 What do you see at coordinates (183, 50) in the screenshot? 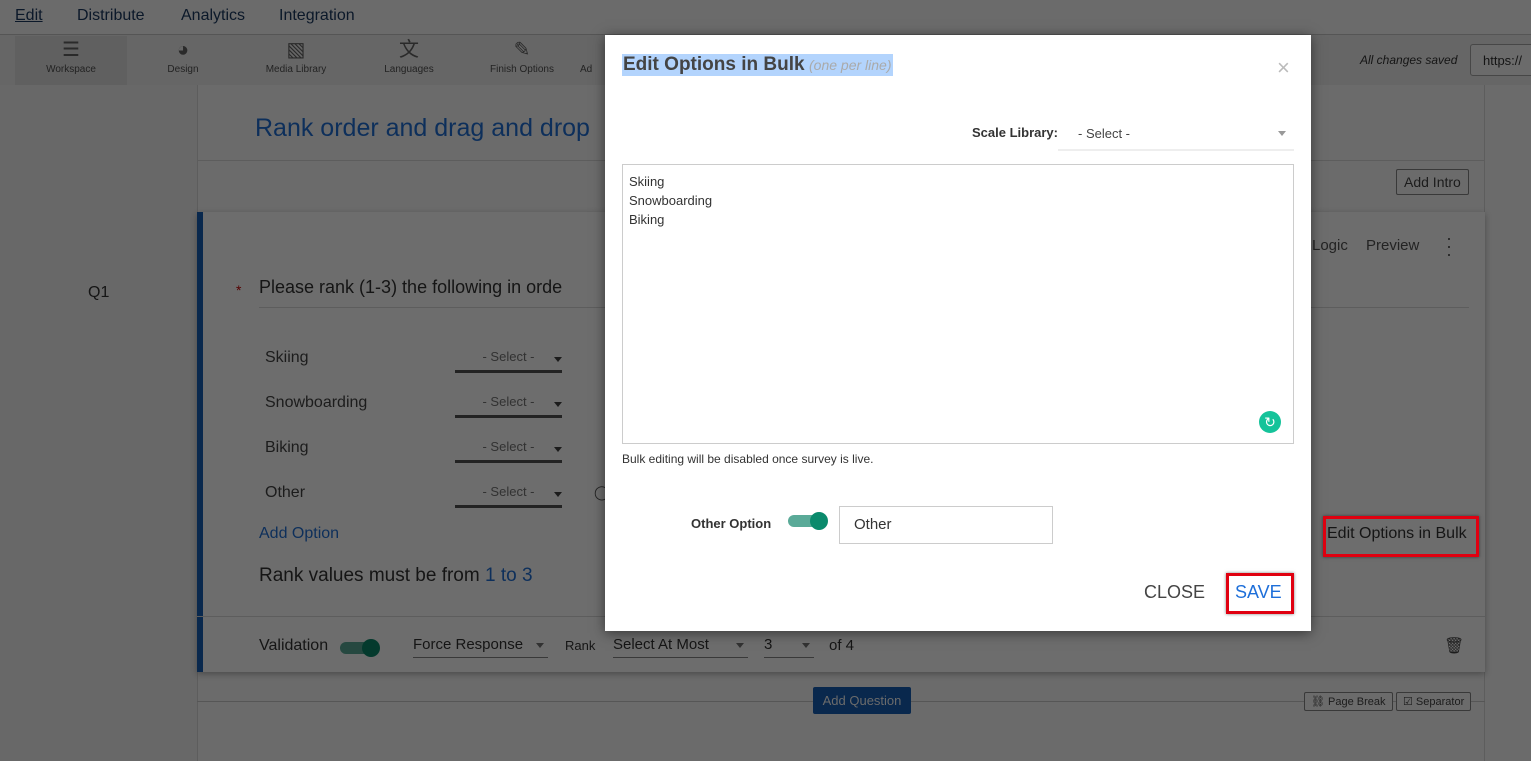
I see `palette-icon: ◕` at bounding box center [183, 50].